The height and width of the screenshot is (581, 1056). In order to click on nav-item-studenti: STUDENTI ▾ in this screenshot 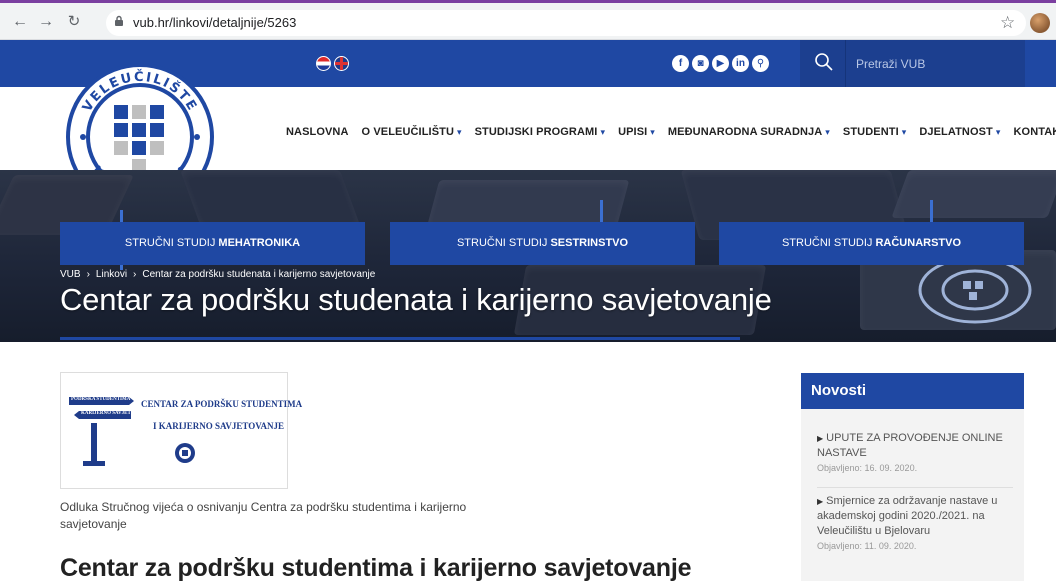, I will do `click(874, 132)`.